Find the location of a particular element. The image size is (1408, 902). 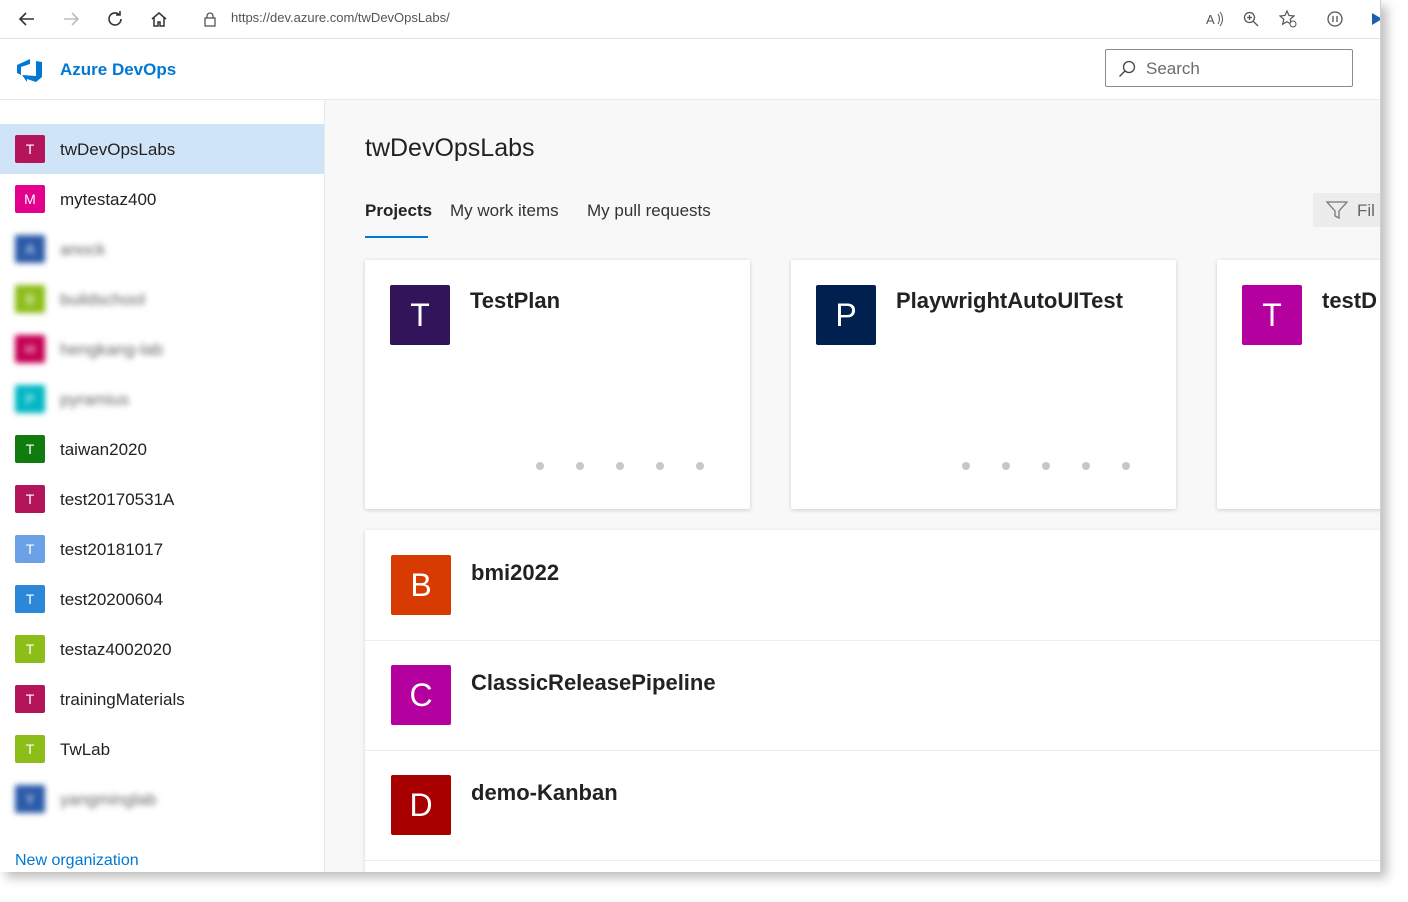

org-name: testaz4002020 is located at coordinates (116, 649).